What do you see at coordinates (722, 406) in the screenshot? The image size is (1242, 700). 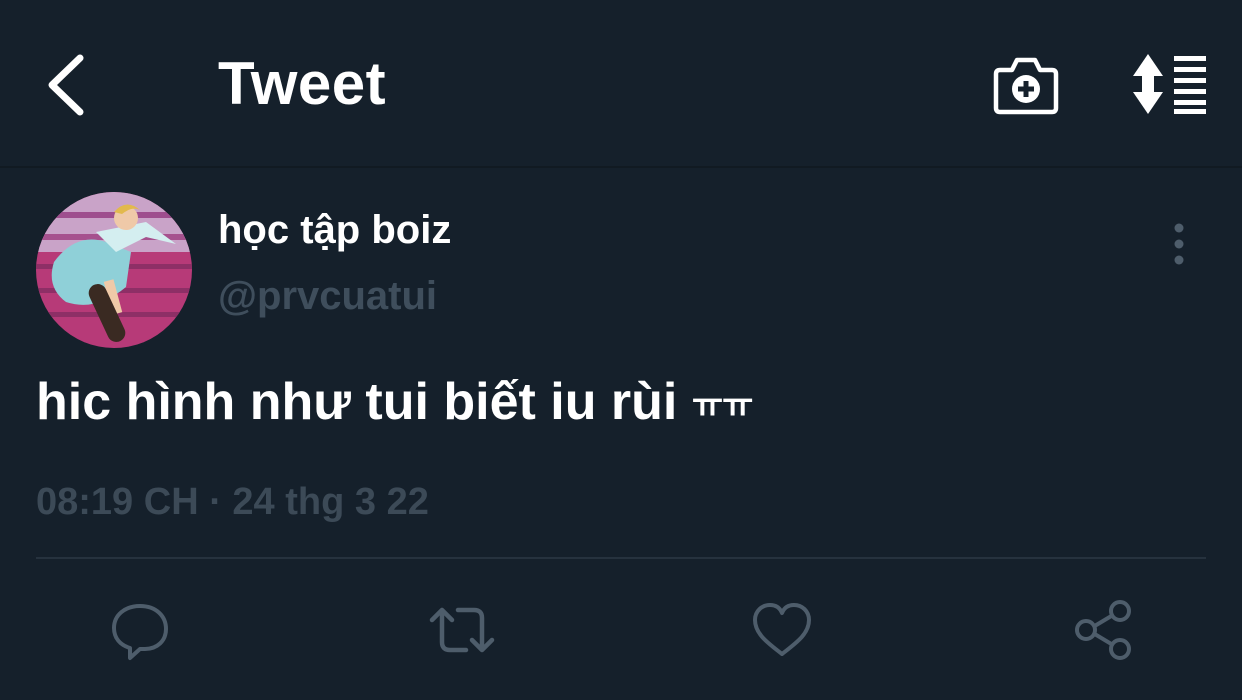 I see `tweet-emoticon: ㅠㅠ` at bounding box center [722, 406].